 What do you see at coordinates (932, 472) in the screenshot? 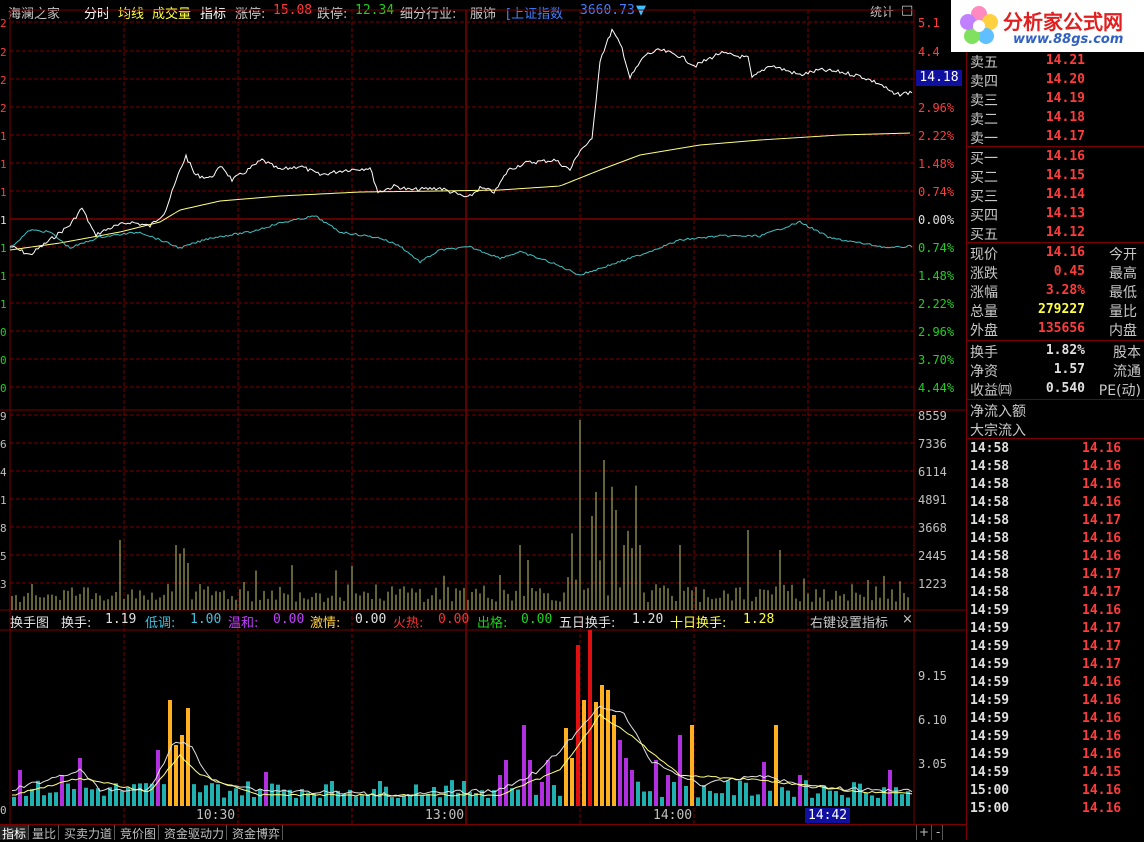
I see `volume-axis-label: 6114` at bounding box center [932, 472].